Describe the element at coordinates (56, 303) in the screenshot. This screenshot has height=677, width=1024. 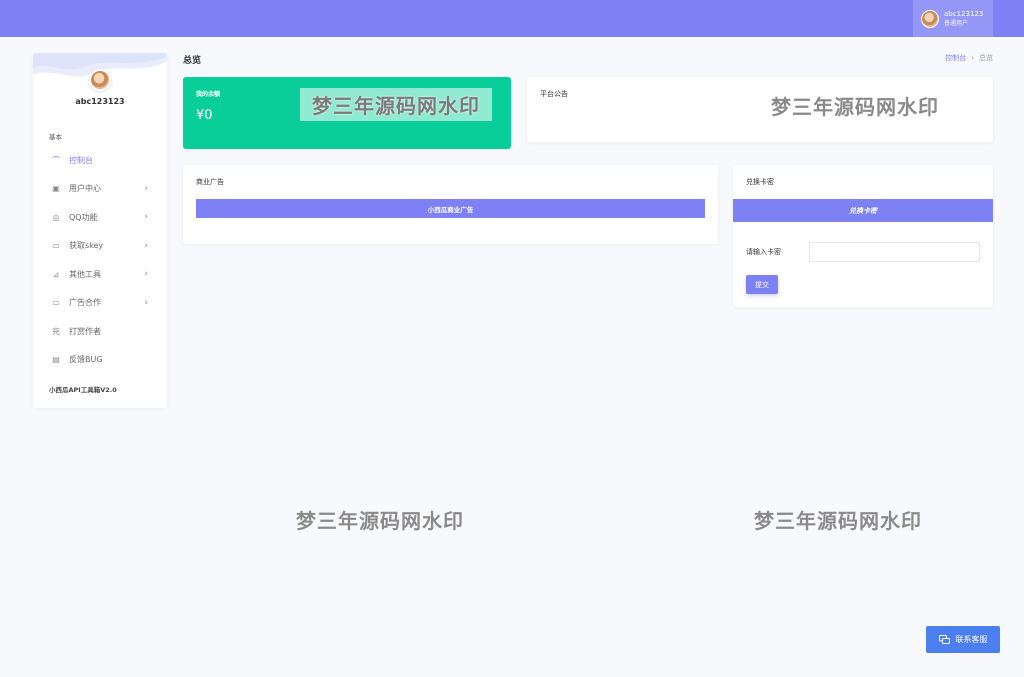
I see `screen-icon: ▭` at that location.